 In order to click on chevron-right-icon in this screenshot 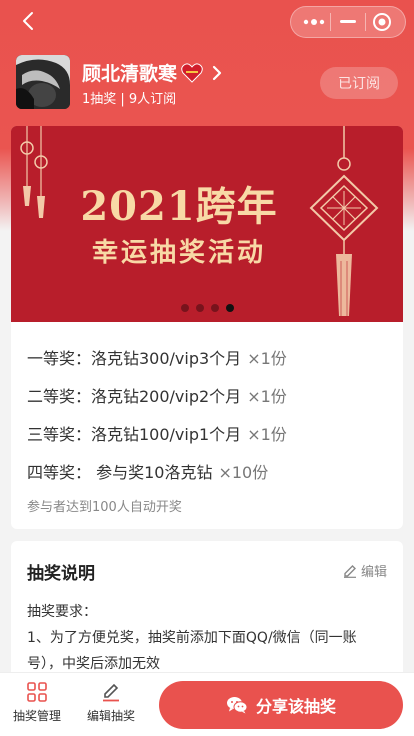, I will do `click(217, 72)`.